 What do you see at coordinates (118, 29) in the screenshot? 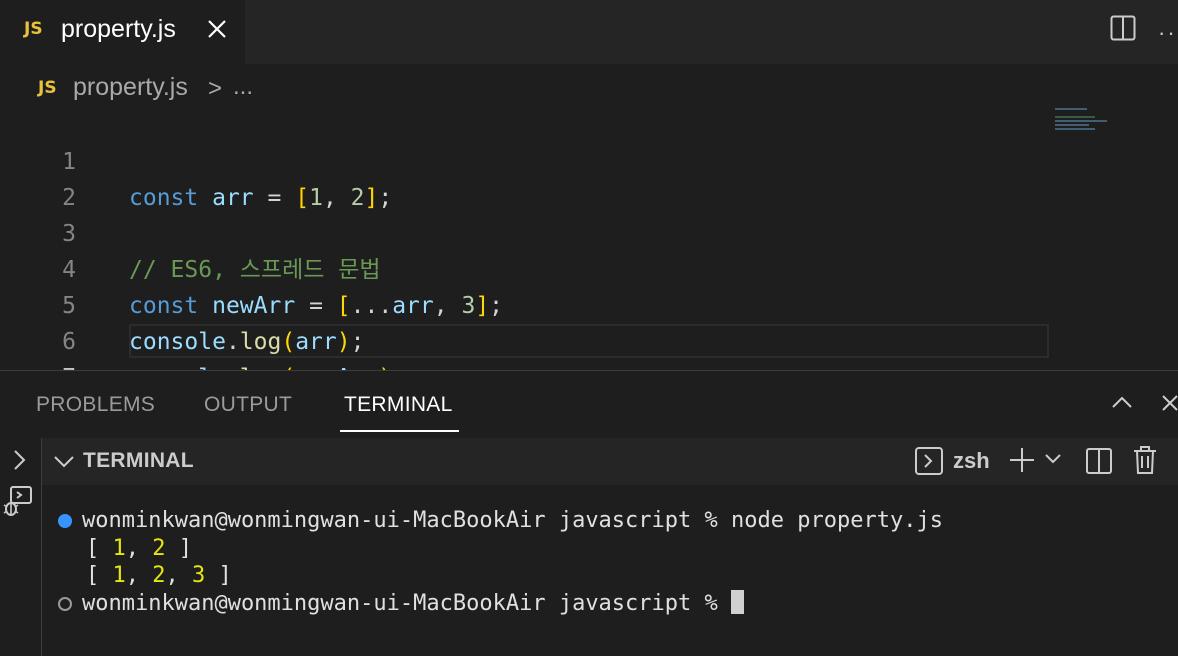
I see `tab-title: property.js` at bounding box center [118, 29].